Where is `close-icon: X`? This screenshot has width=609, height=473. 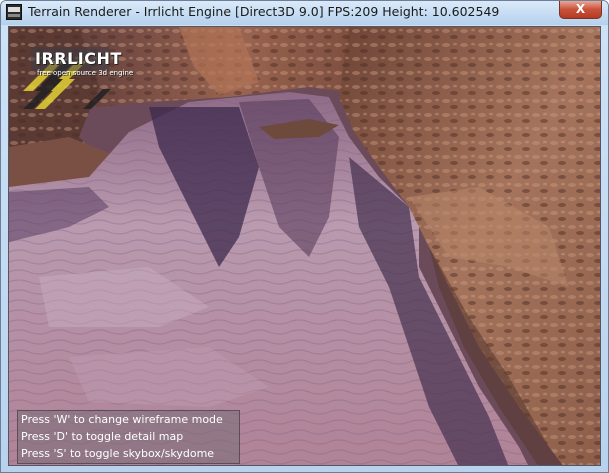 close-icon: X is located at coordinates (580, 9).